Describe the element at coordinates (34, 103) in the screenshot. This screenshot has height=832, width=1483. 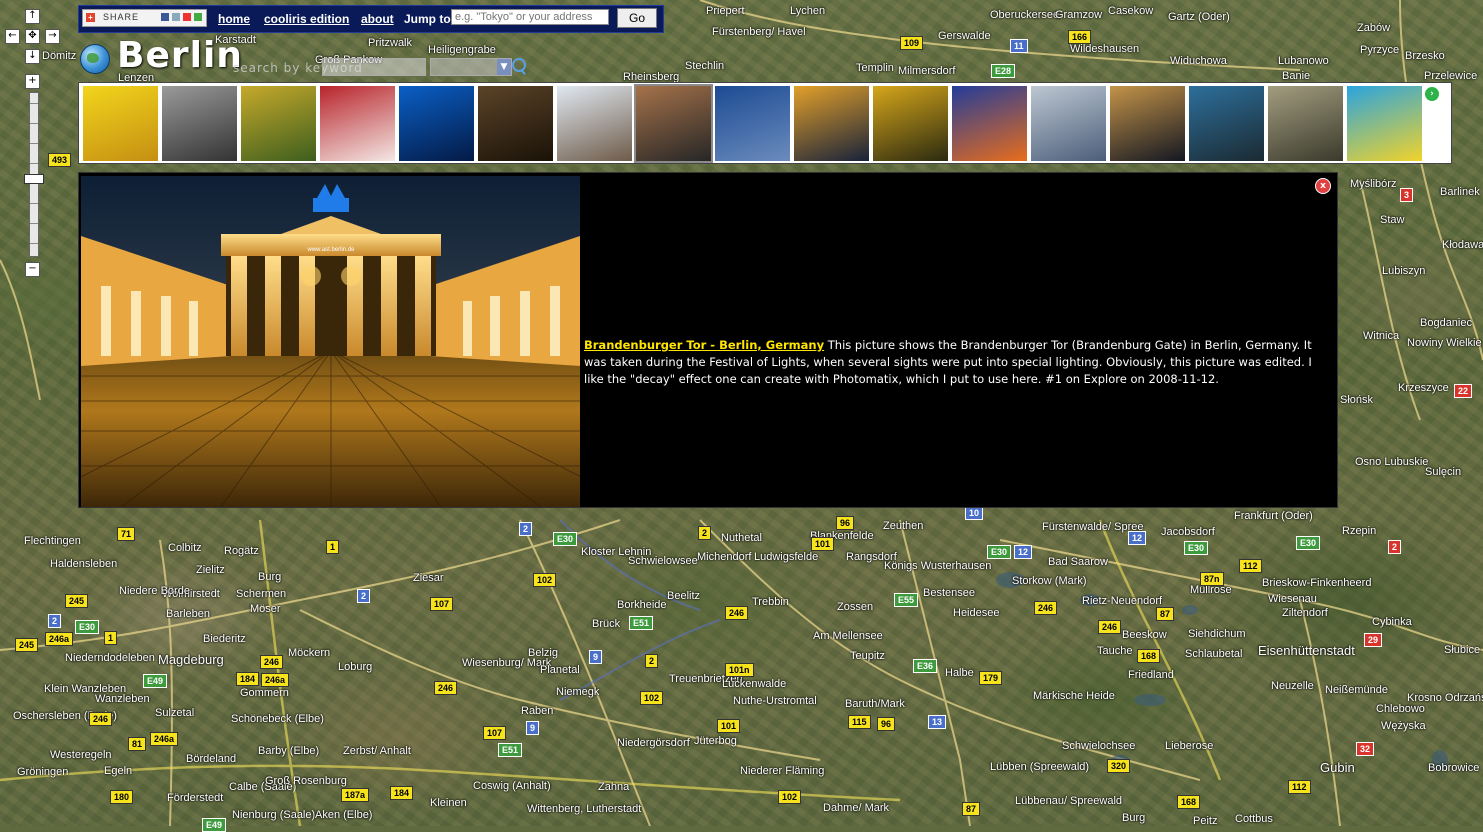
I see `zoom-tick` at that location.